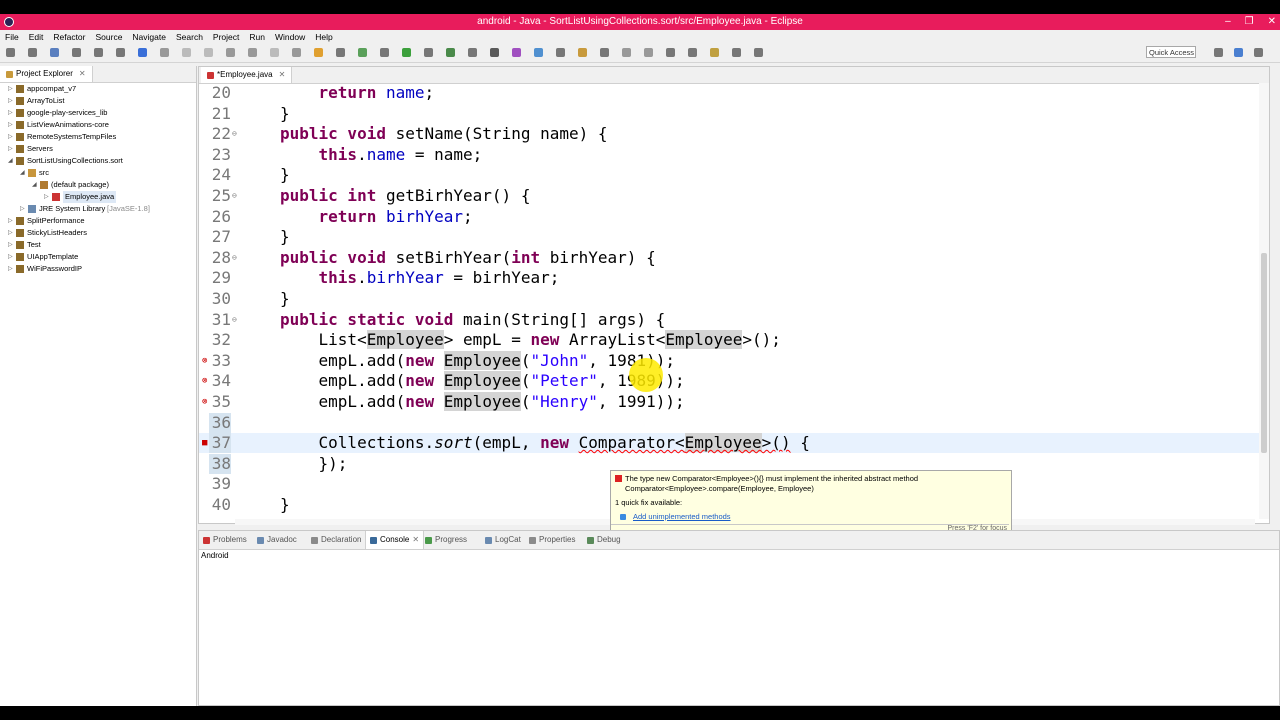 This screenshot has height=720, width=1280. Describe the element at coordinates (729, 134) in the screenshot. I see `code-line: 22 ⊖ public void setName(String name) {` at that location.